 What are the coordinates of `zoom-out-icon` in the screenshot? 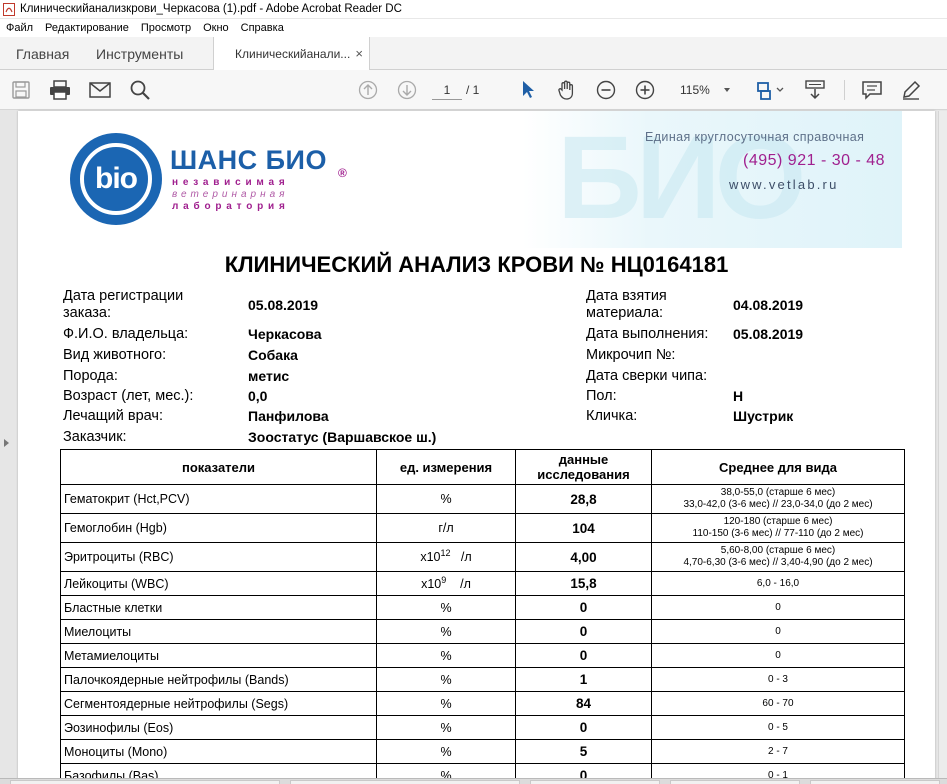 It's located at (606, 90).